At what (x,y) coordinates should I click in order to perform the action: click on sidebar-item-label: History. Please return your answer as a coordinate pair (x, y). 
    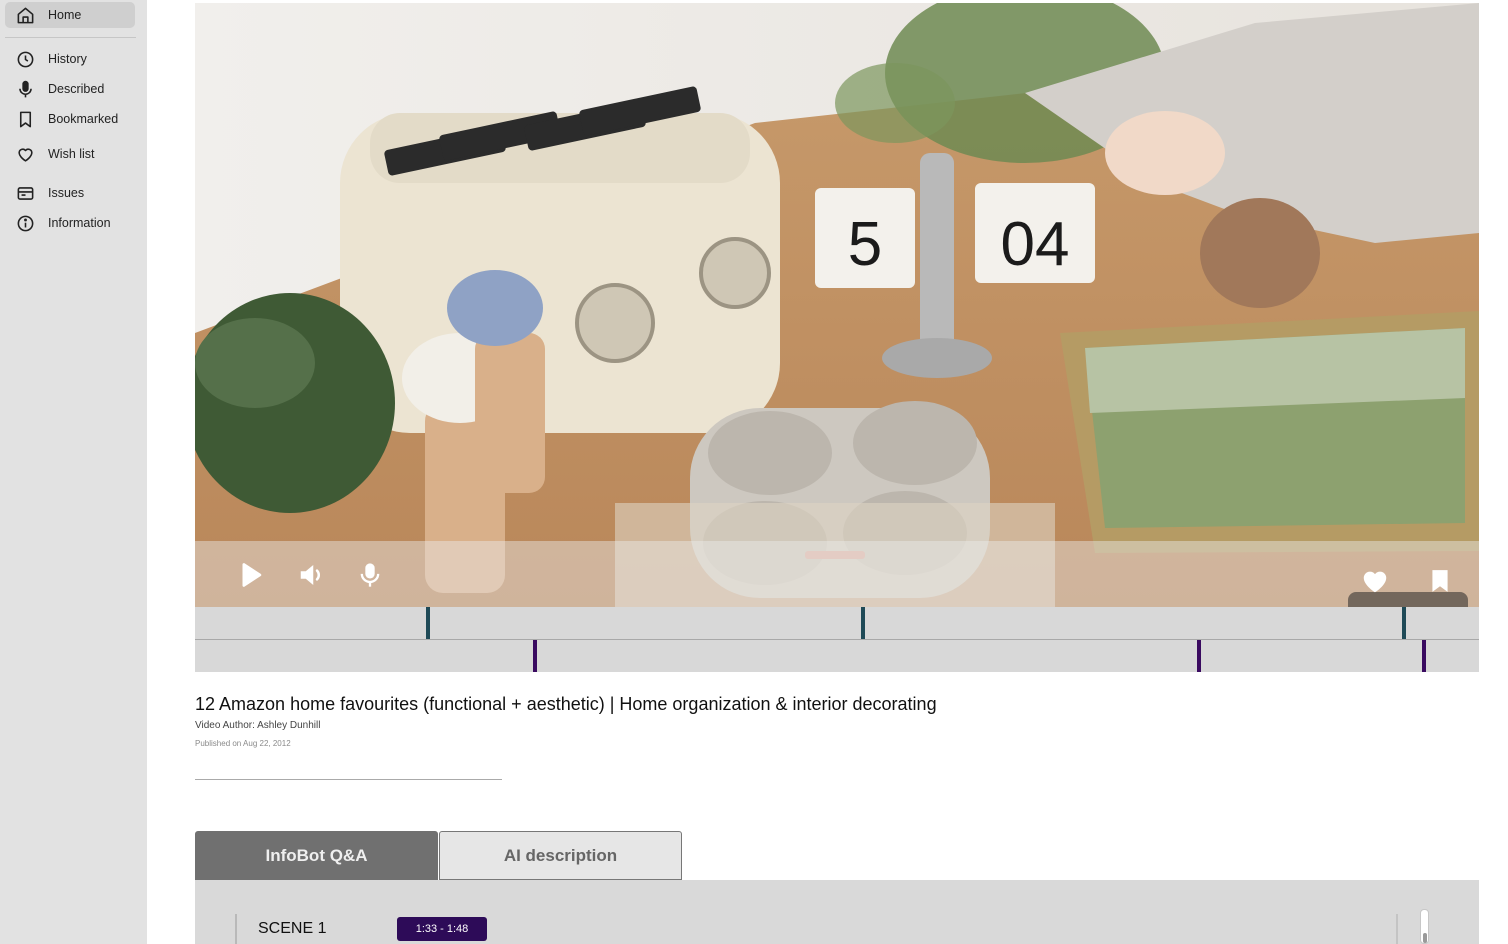
    Looking at the image, I should click on (67, 59).